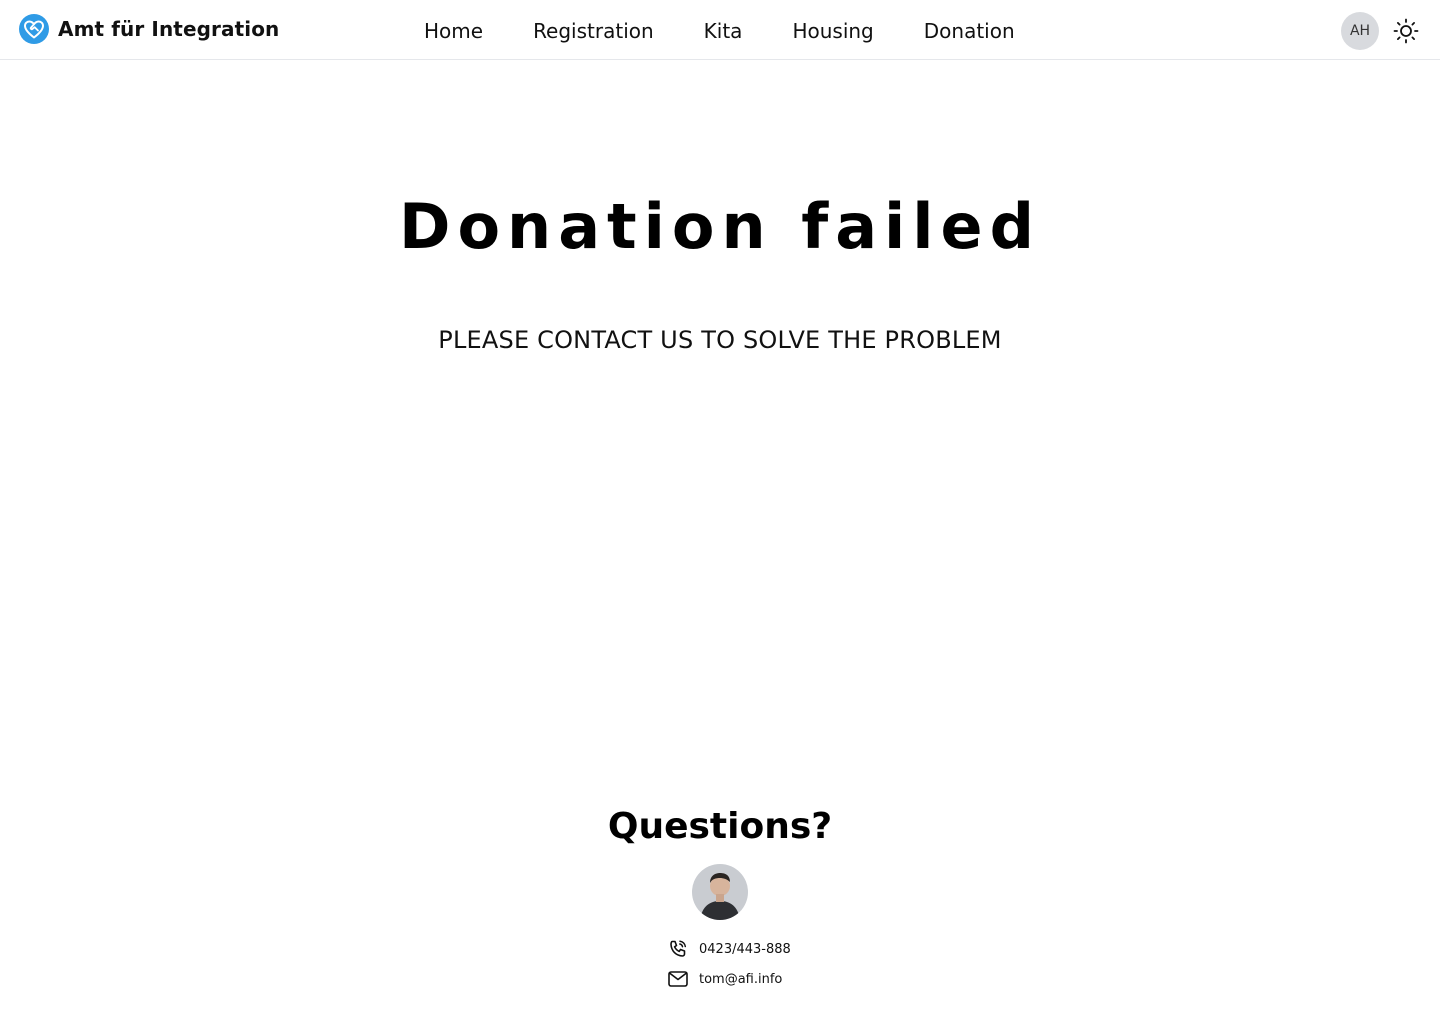 The height and width of the screenshot is (1024, 1440). Describe the element at coordinates (720, 226) in the screenshot. I see `page-title: Donation failed` at that location.